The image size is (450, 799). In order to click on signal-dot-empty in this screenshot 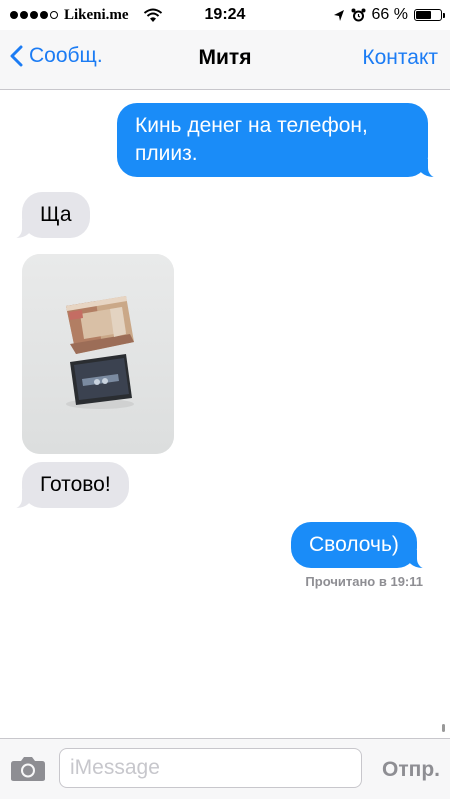, I will do `click(54, 15)`.